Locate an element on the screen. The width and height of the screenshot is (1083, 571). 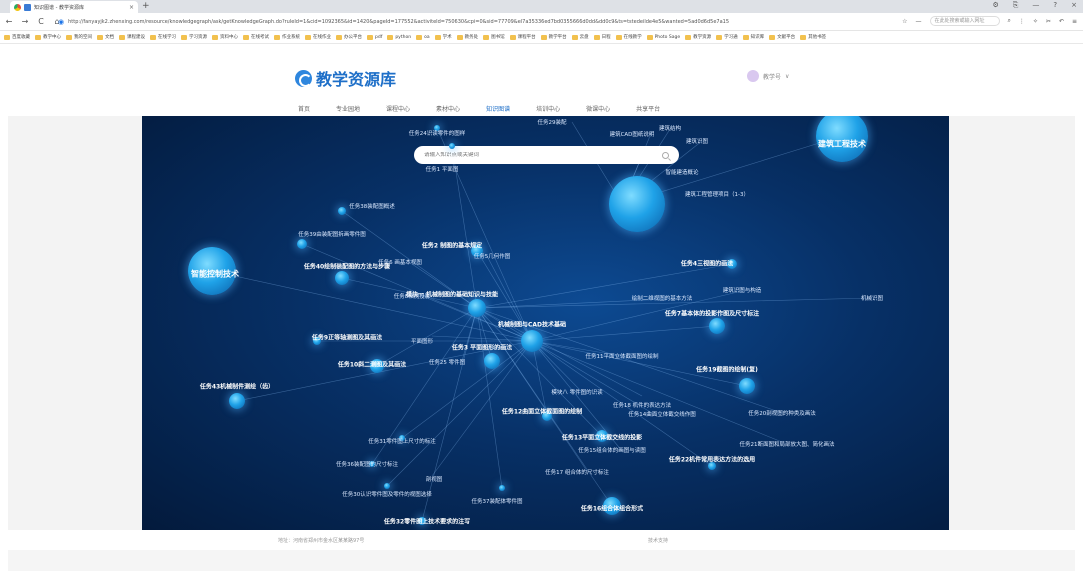
bookmark-item: 在线教学 is located at coordinates (628, 37).